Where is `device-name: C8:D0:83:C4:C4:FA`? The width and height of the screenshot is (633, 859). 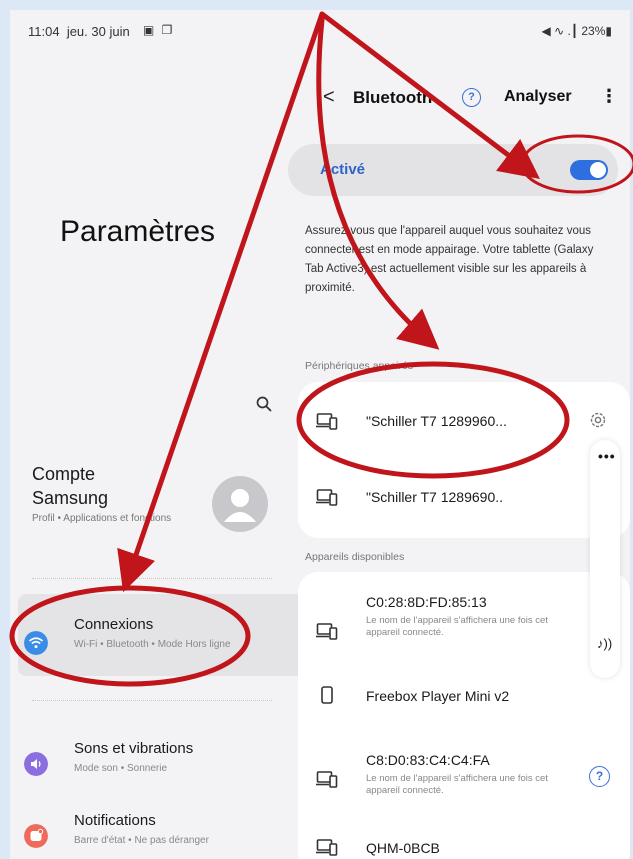 device-name: C8:D0:83:C4:C4:FA is located at coordinates (428, 760).